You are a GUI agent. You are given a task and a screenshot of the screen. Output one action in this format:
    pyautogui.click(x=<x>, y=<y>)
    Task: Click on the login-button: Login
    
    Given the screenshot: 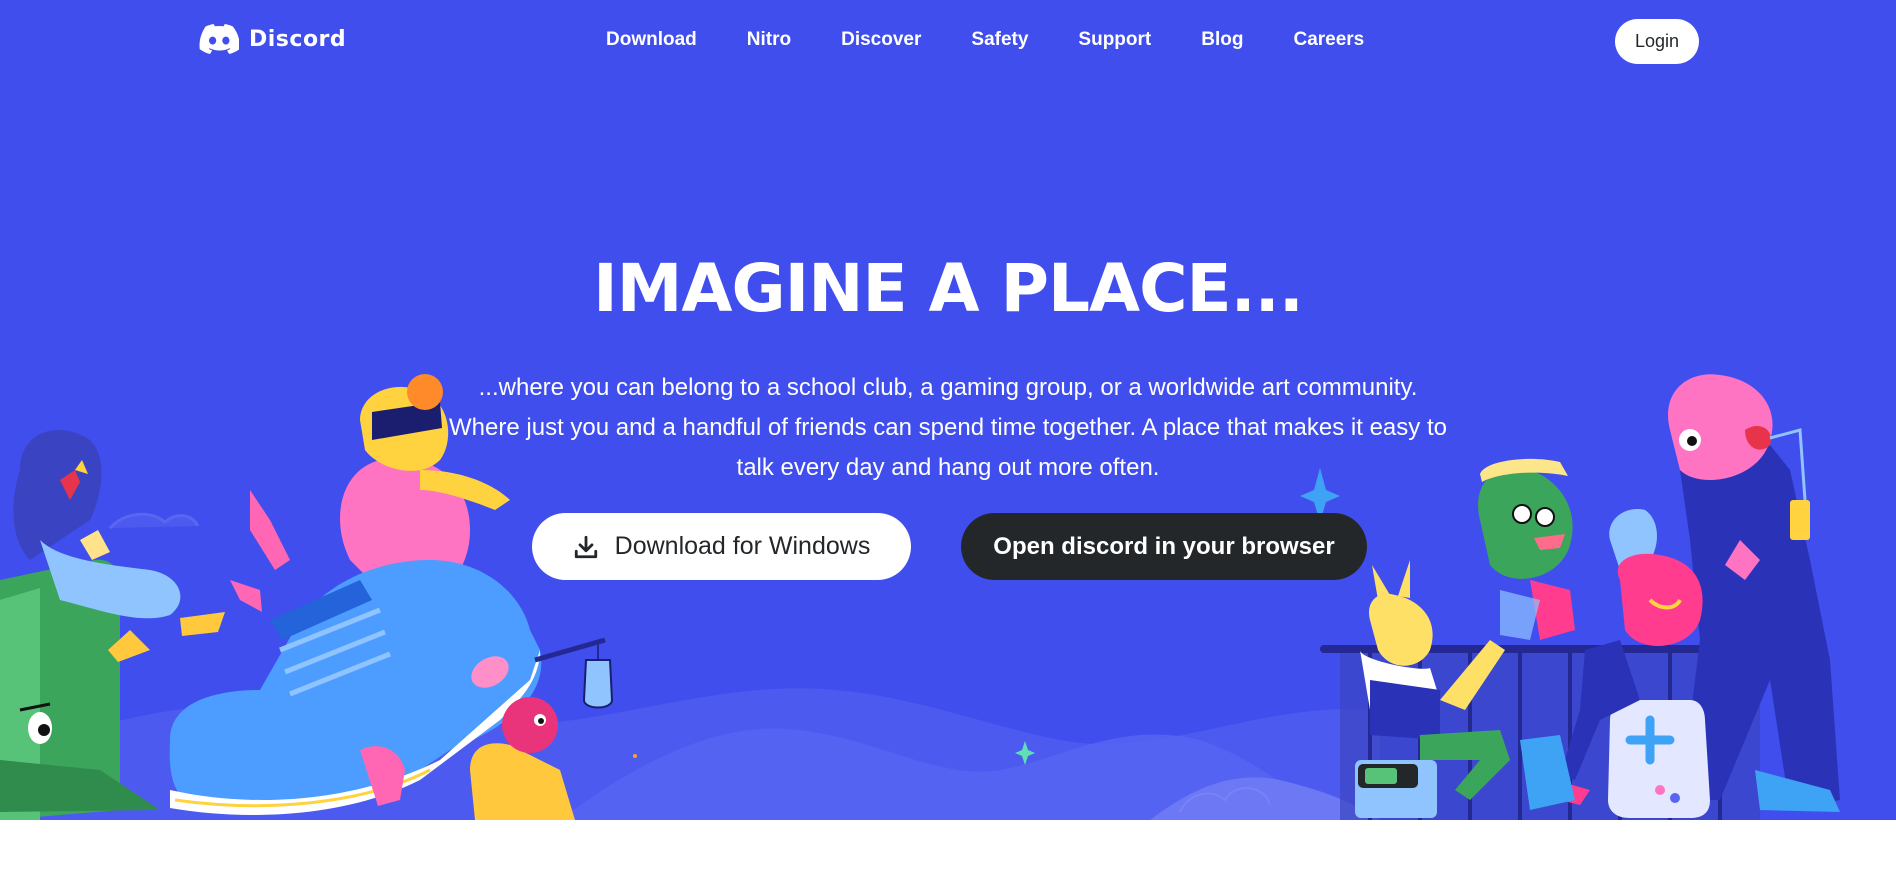 What is the action you would take?
    pyautogui.click(x=1657, y=41)
    